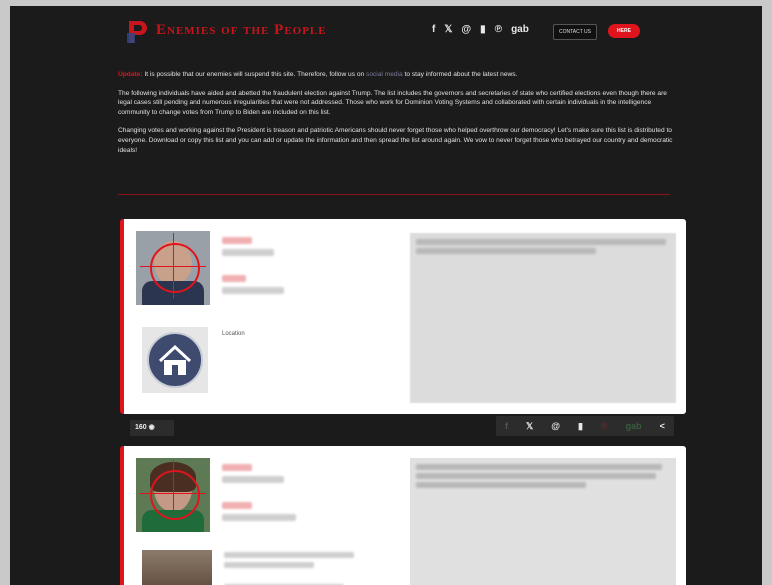 Image resolution: width=772 pixels, height=585 pixels. What do you see at coordinates (604, 426) in the screenshot?
I see `pinterest-icon: ℗` at bounding box center [604, 426].